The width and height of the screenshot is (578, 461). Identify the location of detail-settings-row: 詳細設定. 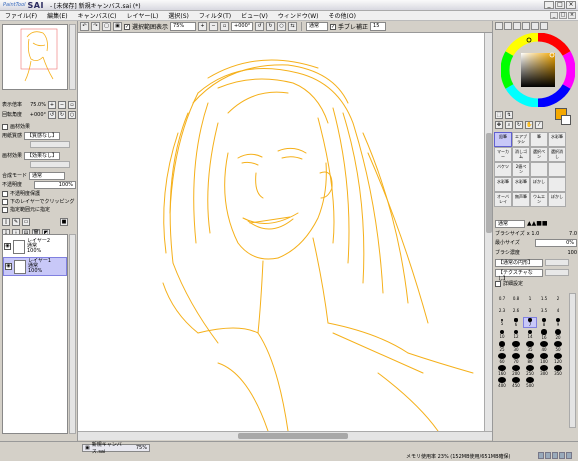
(536, 283).